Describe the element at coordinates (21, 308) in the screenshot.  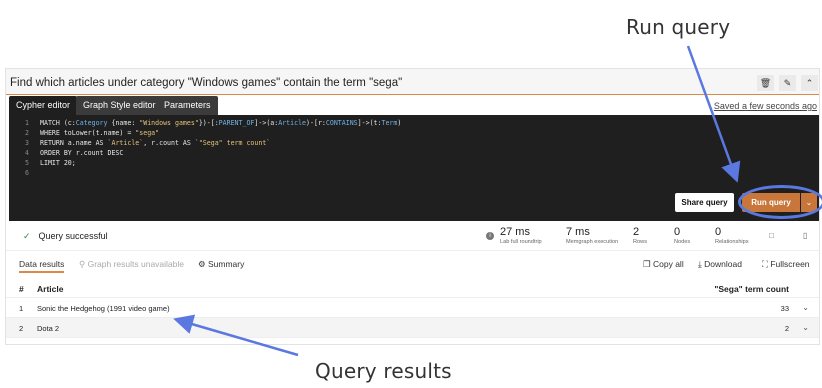
I see `row-index: 1` at that location.